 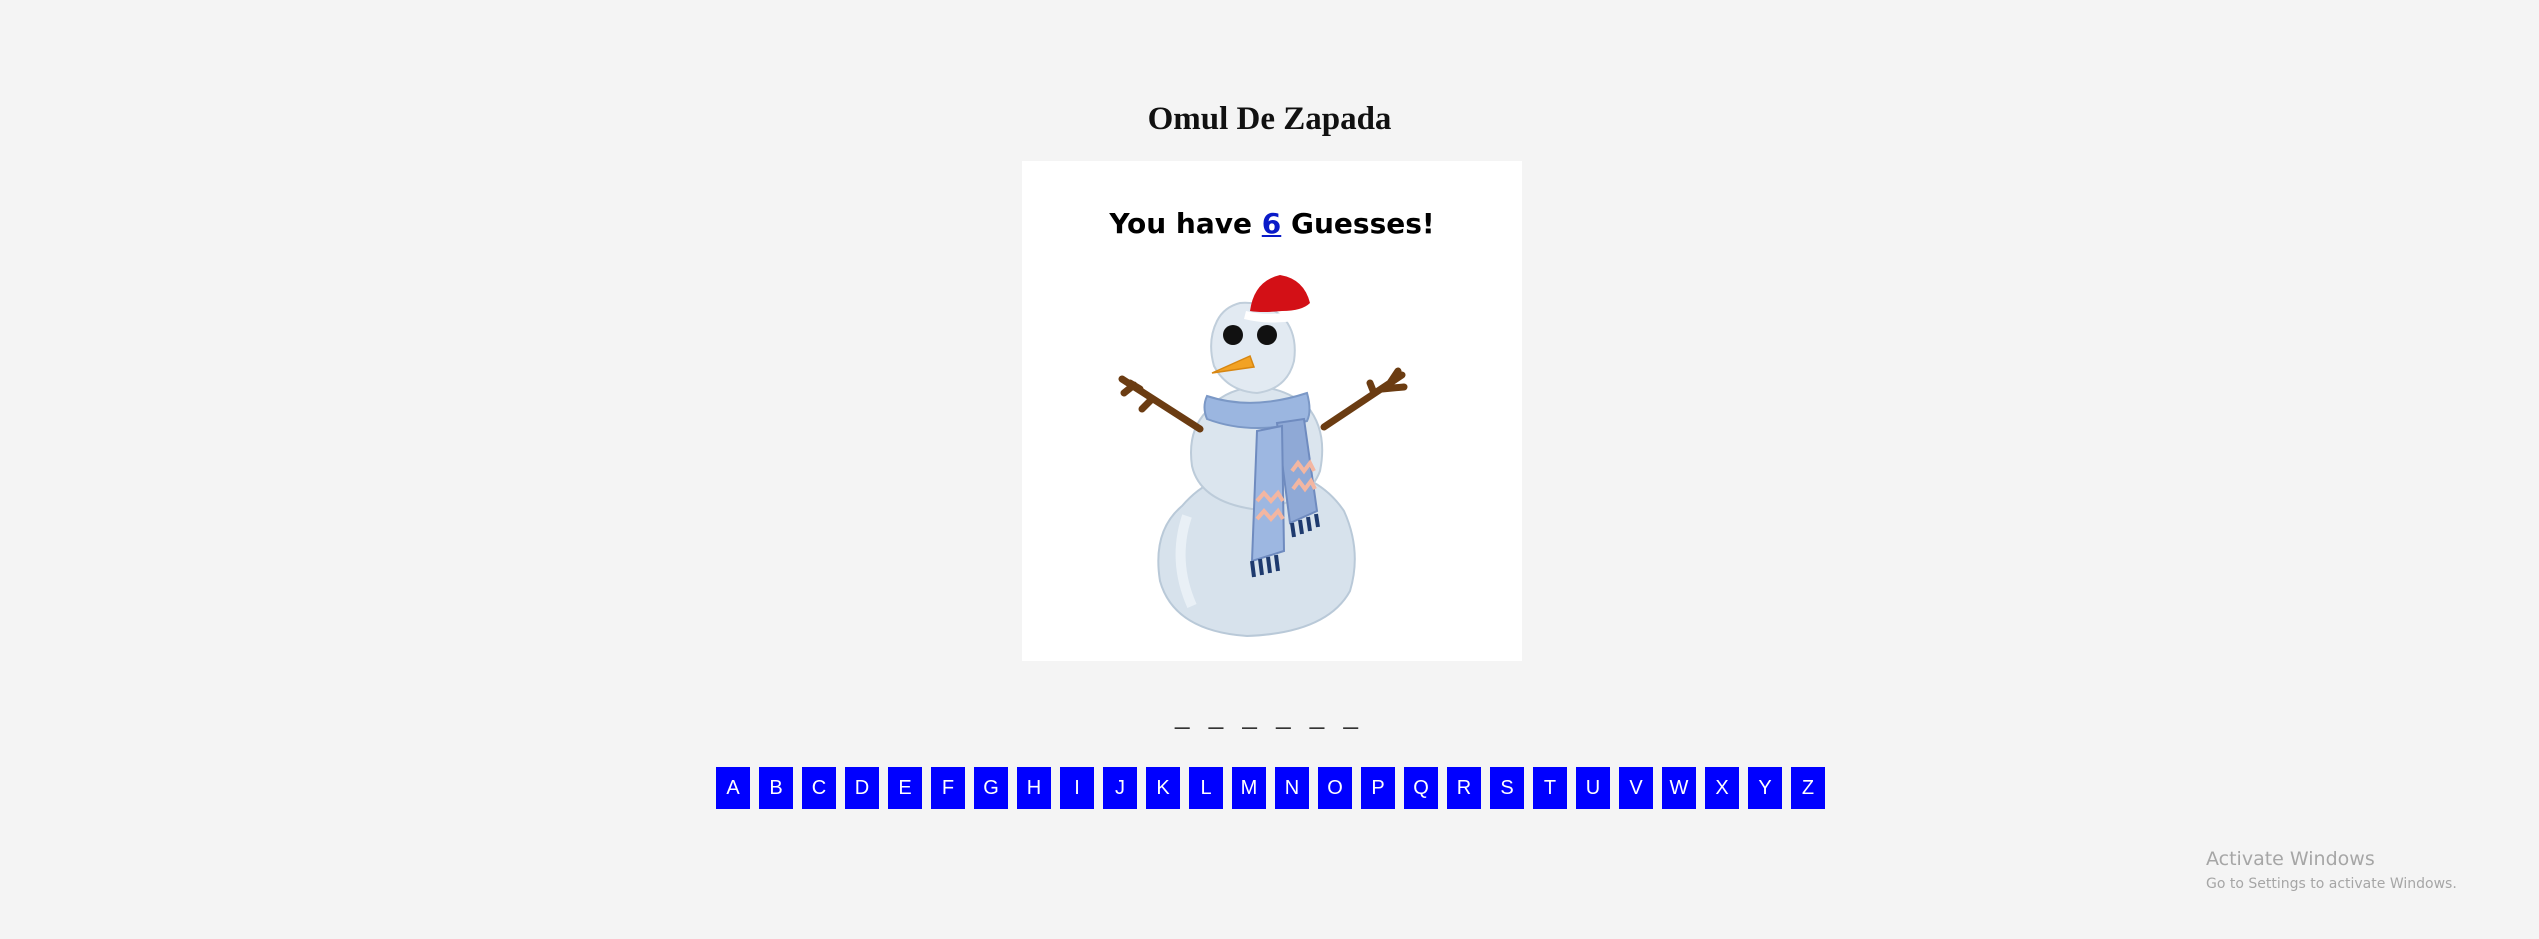 What do you see at coordinates (1808, 788) in the screenshot?
I see `letter-button-z: Z` at bounding box center [1808, 788].